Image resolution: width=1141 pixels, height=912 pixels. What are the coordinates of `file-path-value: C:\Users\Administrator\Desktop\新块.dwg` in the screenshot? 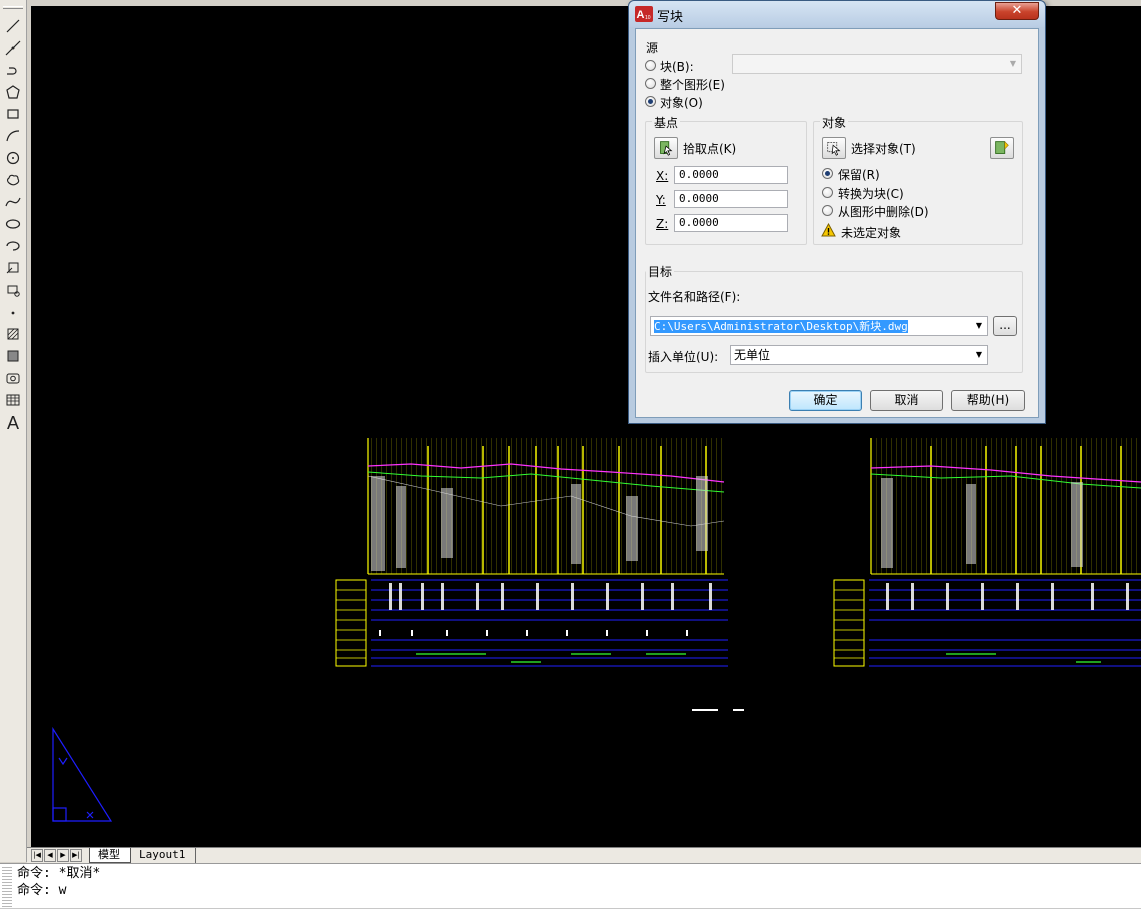 It's located at (781, 326).